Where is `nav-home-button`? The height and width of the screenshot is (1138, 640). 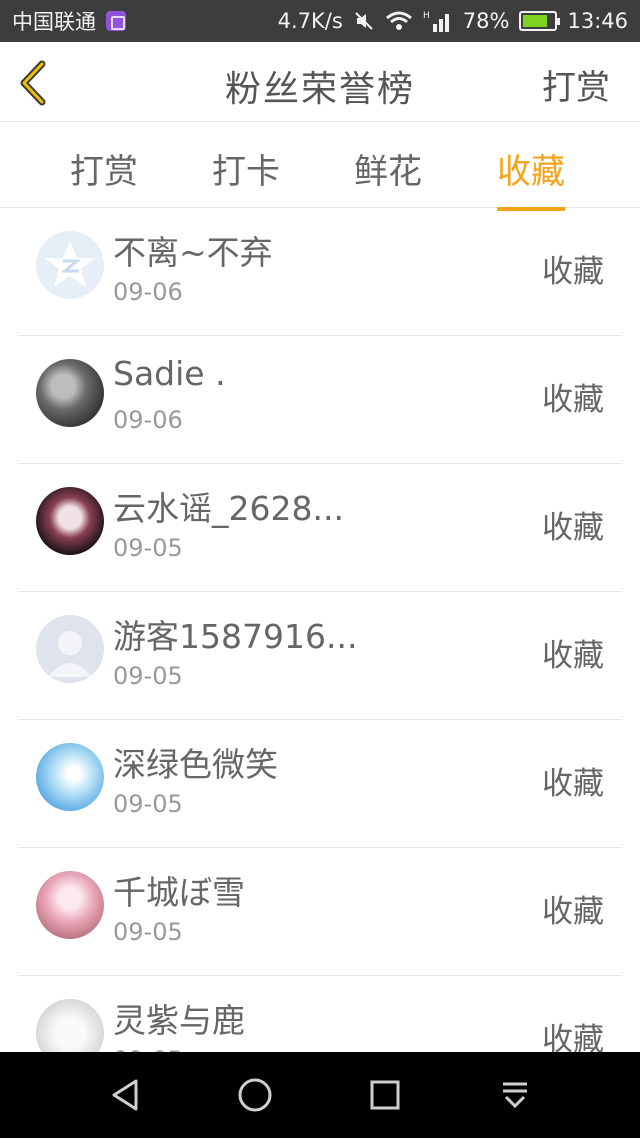 nav-home-button is located at coordinates (255, 1095).